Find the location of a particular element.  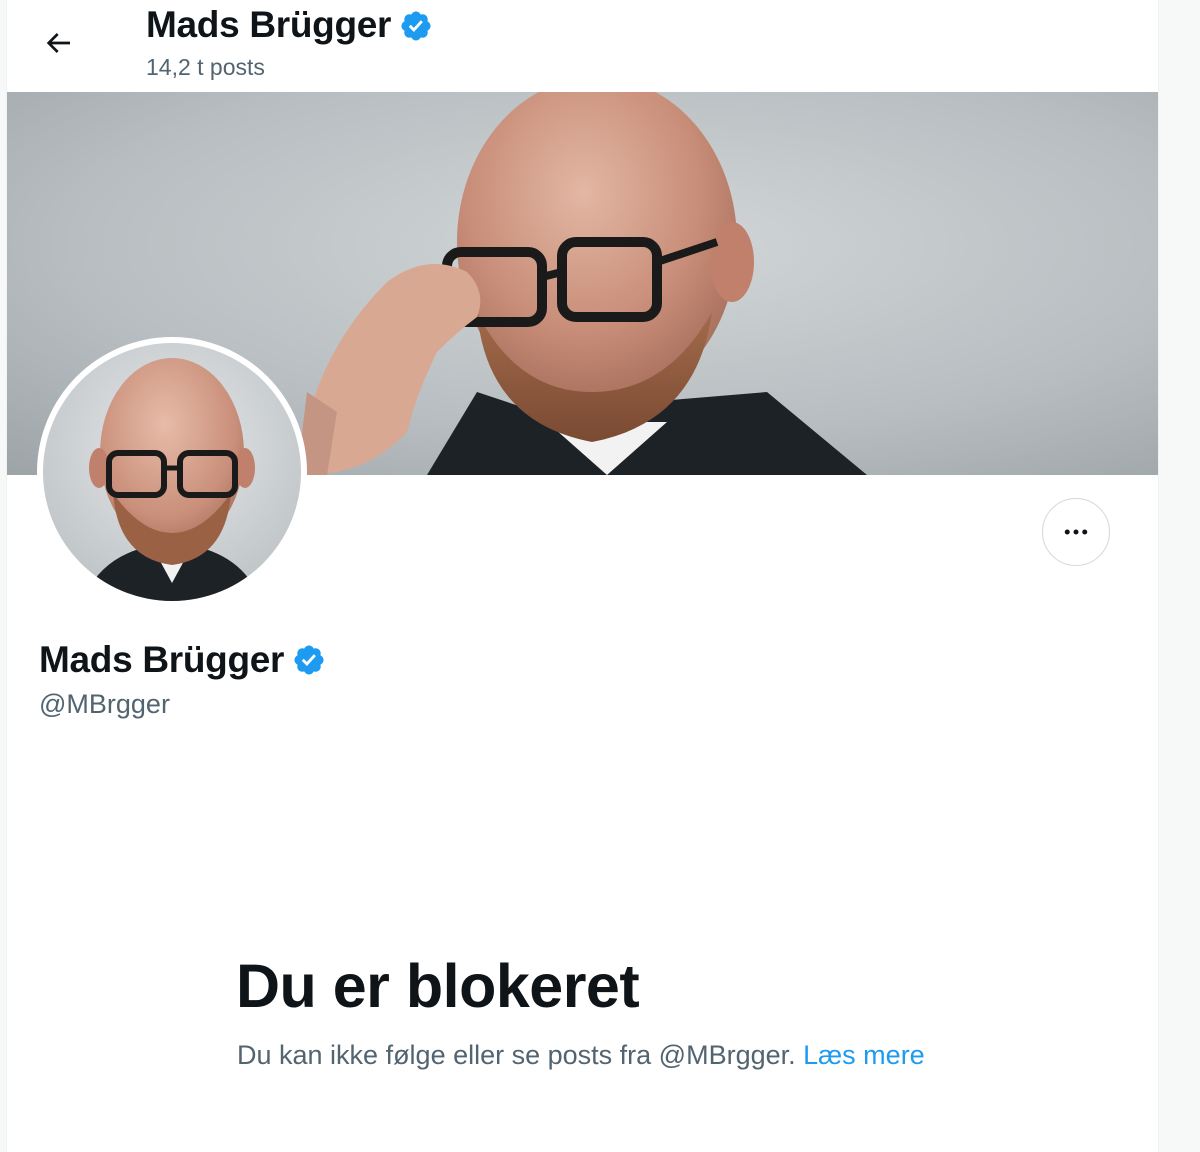

profile-name-row: Mads Brügger is located at coordinates (182, 660).